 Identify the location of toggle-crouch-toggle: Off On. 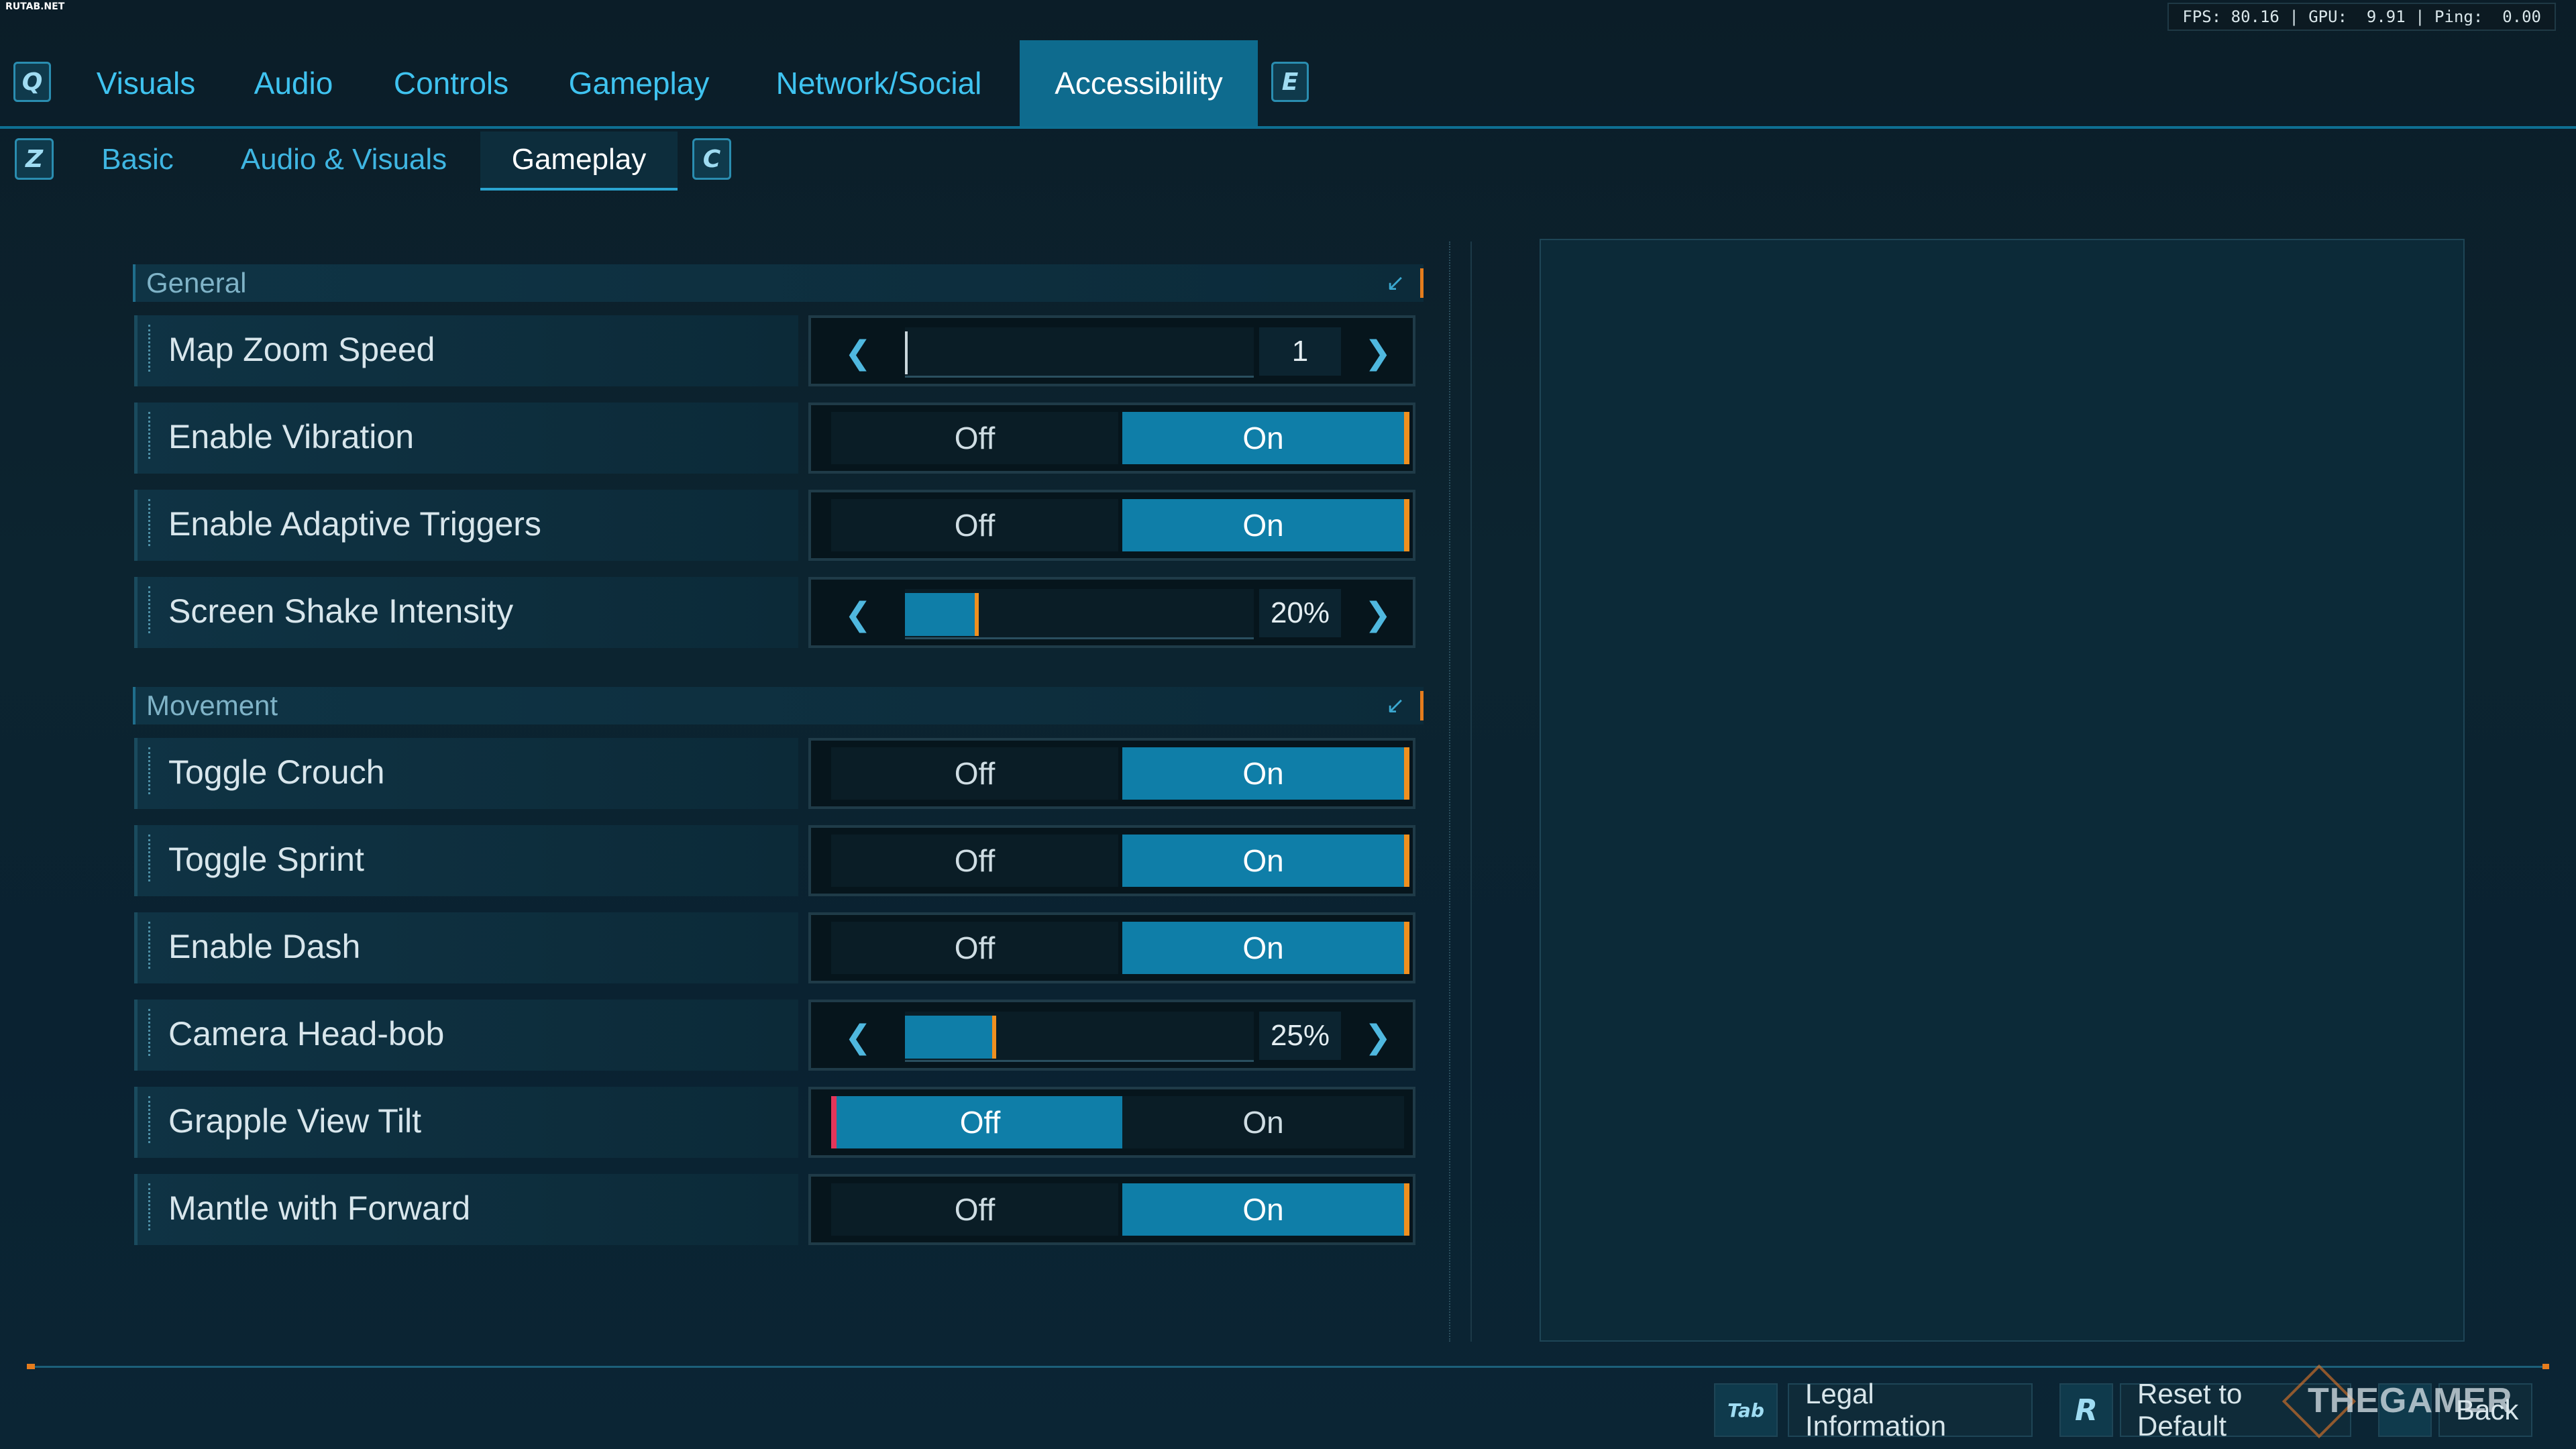
(1111, 773).